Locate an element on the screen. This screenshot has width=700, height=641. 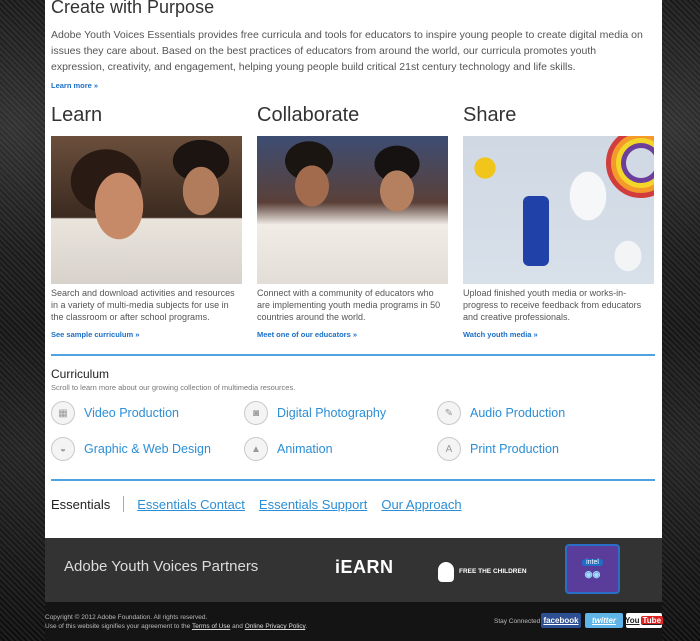
background-left is located at coordinates (22, 320).